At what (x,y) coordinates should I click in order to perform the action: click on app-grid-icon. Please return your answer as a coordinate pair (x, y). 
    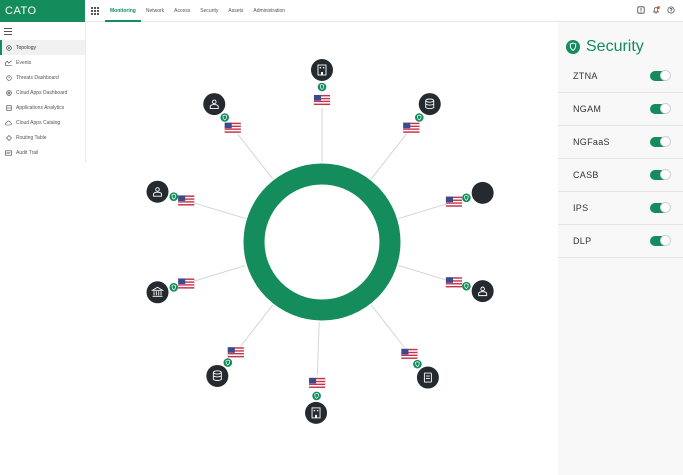
    Looking at the image, I should click on (95, 11).